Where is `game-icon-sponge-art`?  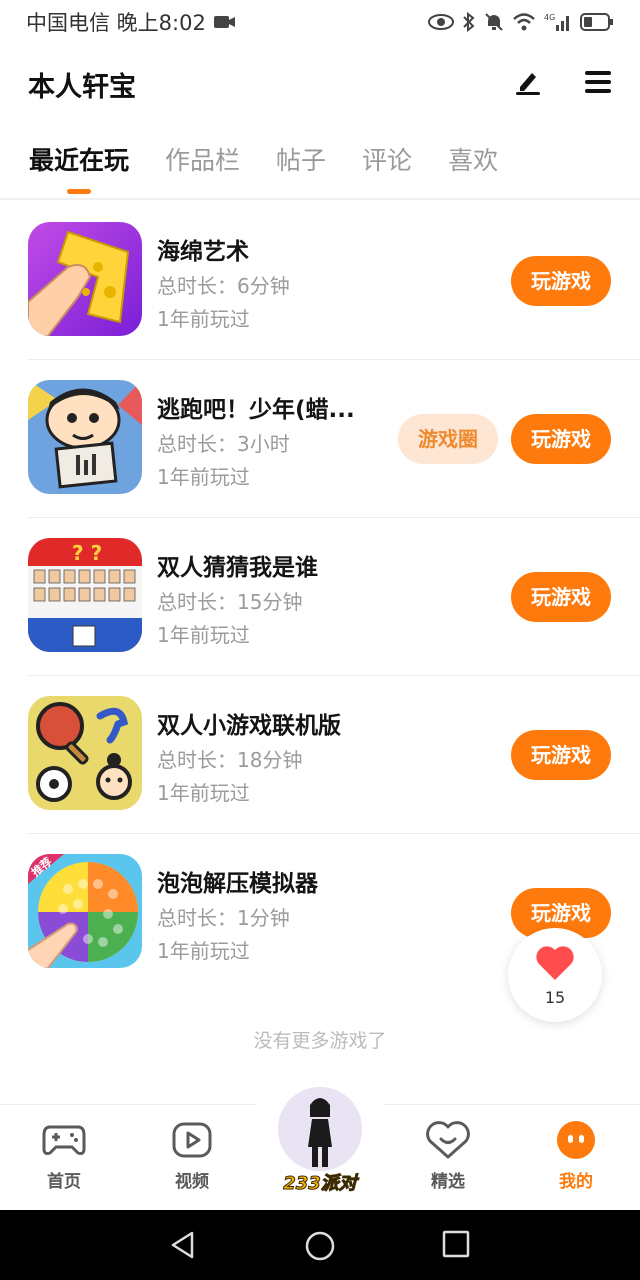 game-icon-sponge-art is located at coordinates (85, 279).